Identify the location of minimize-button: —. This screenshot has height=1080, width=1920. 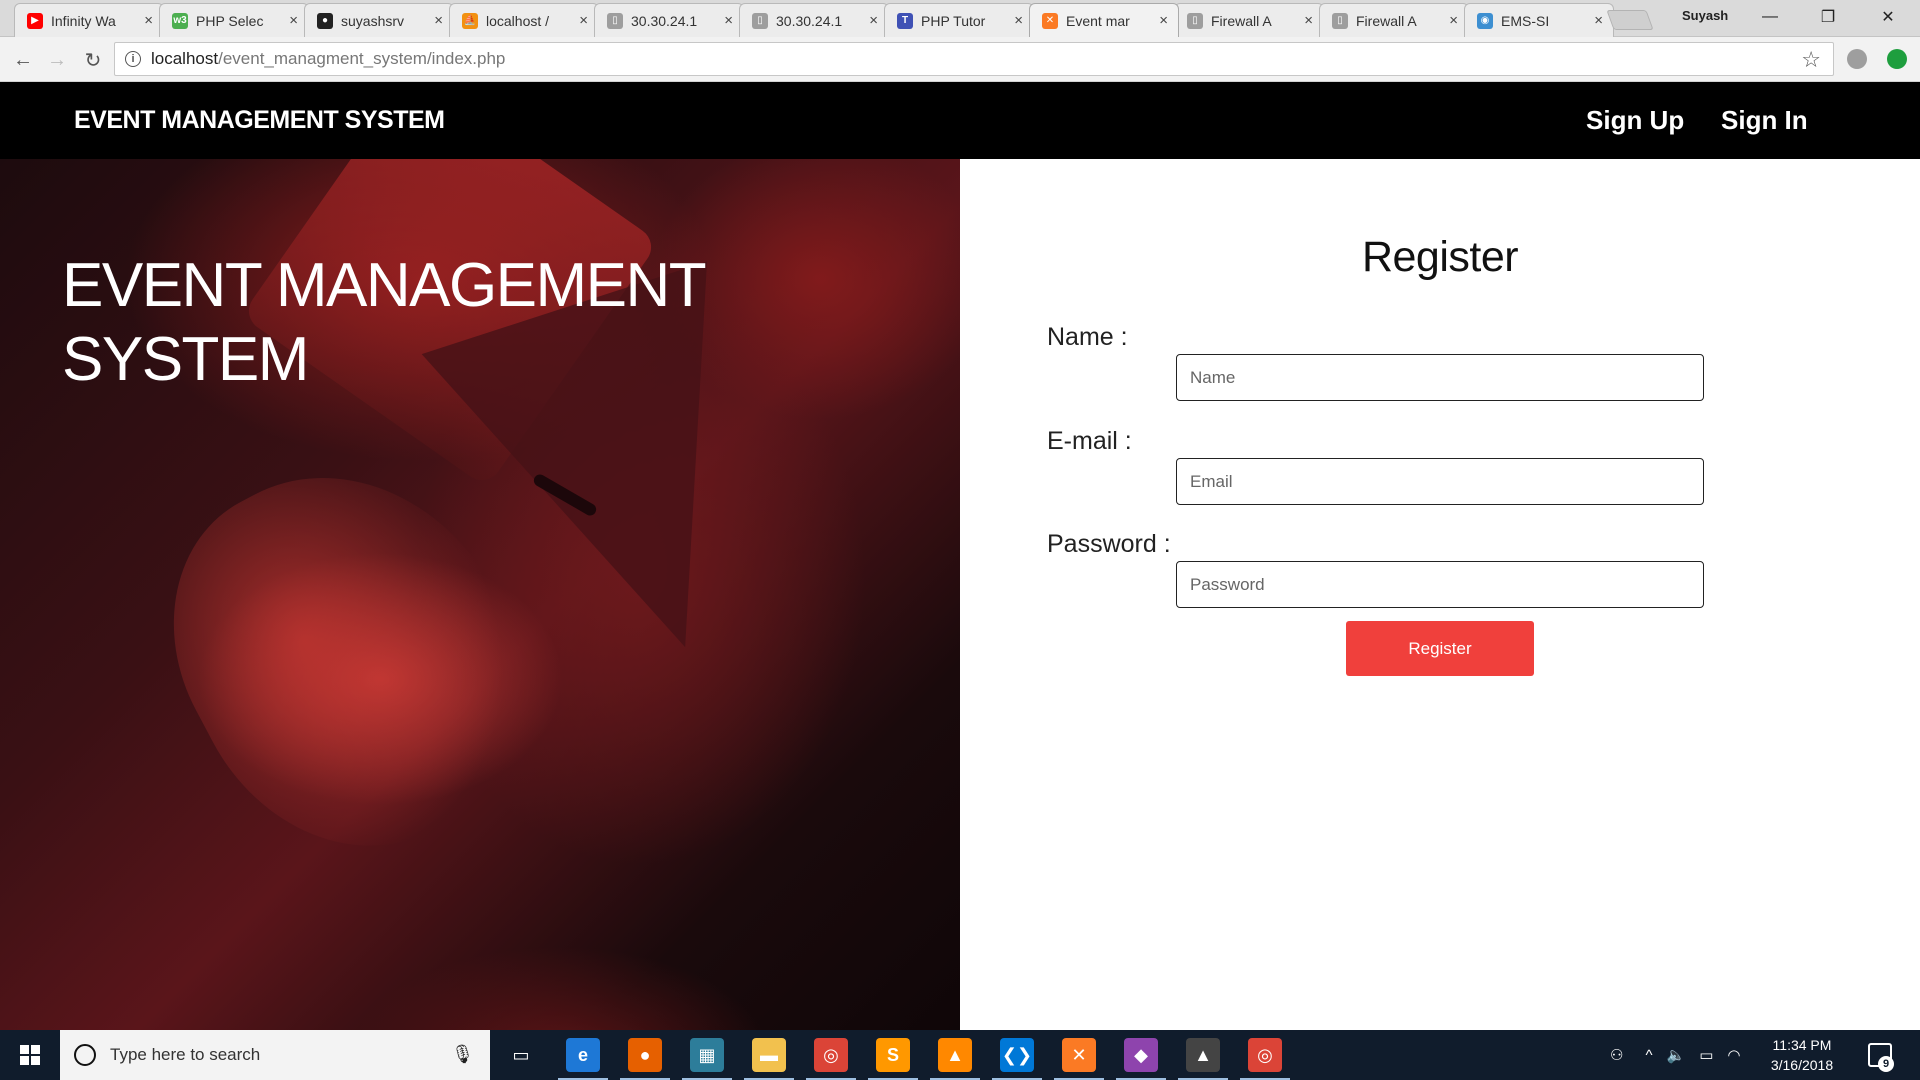
(1770, 17).